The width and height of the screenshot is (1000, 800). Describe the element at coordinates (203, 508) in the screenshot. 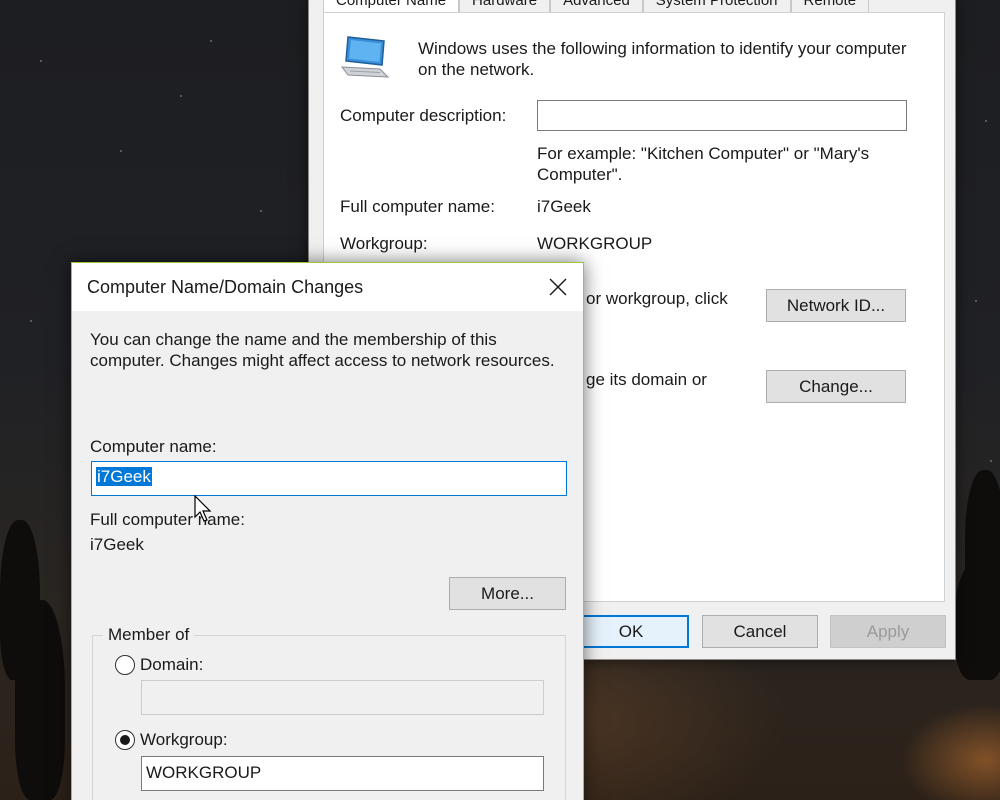

I see `mouse-cursor-icon` at that location.